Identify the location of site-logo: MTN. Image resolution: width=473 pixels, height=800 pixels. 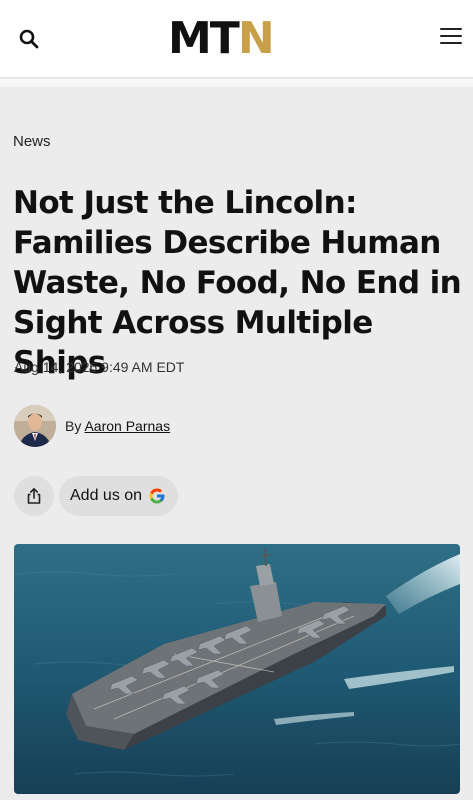
(221, 38).